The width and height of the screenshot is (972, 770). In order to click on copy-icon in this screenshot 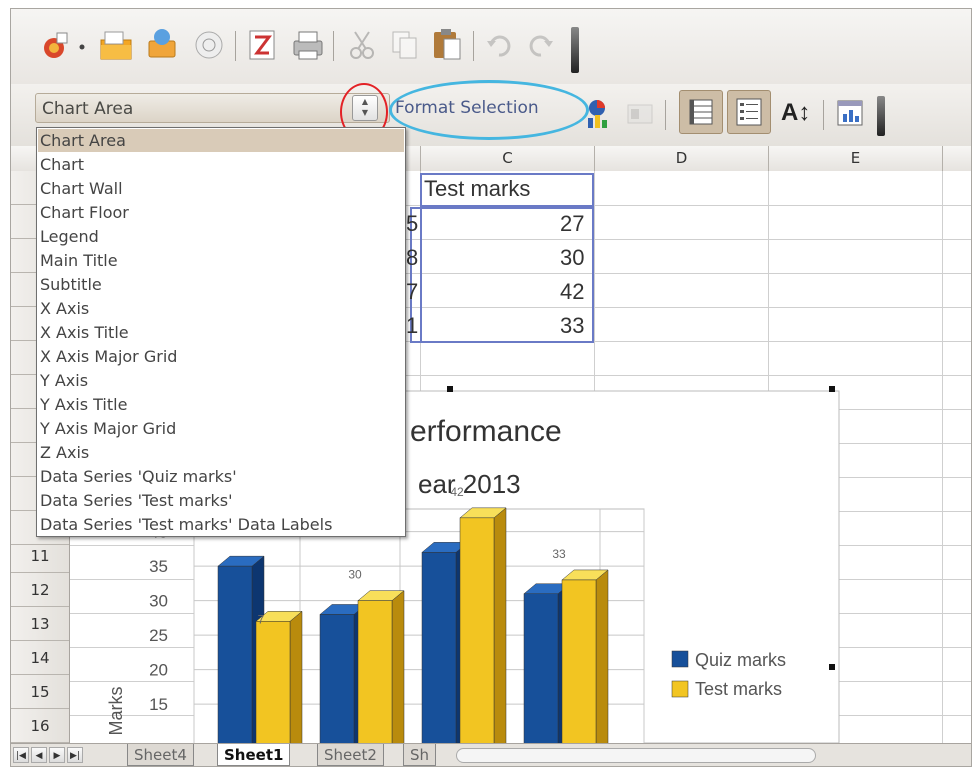, I will do `click(404, 44)`.